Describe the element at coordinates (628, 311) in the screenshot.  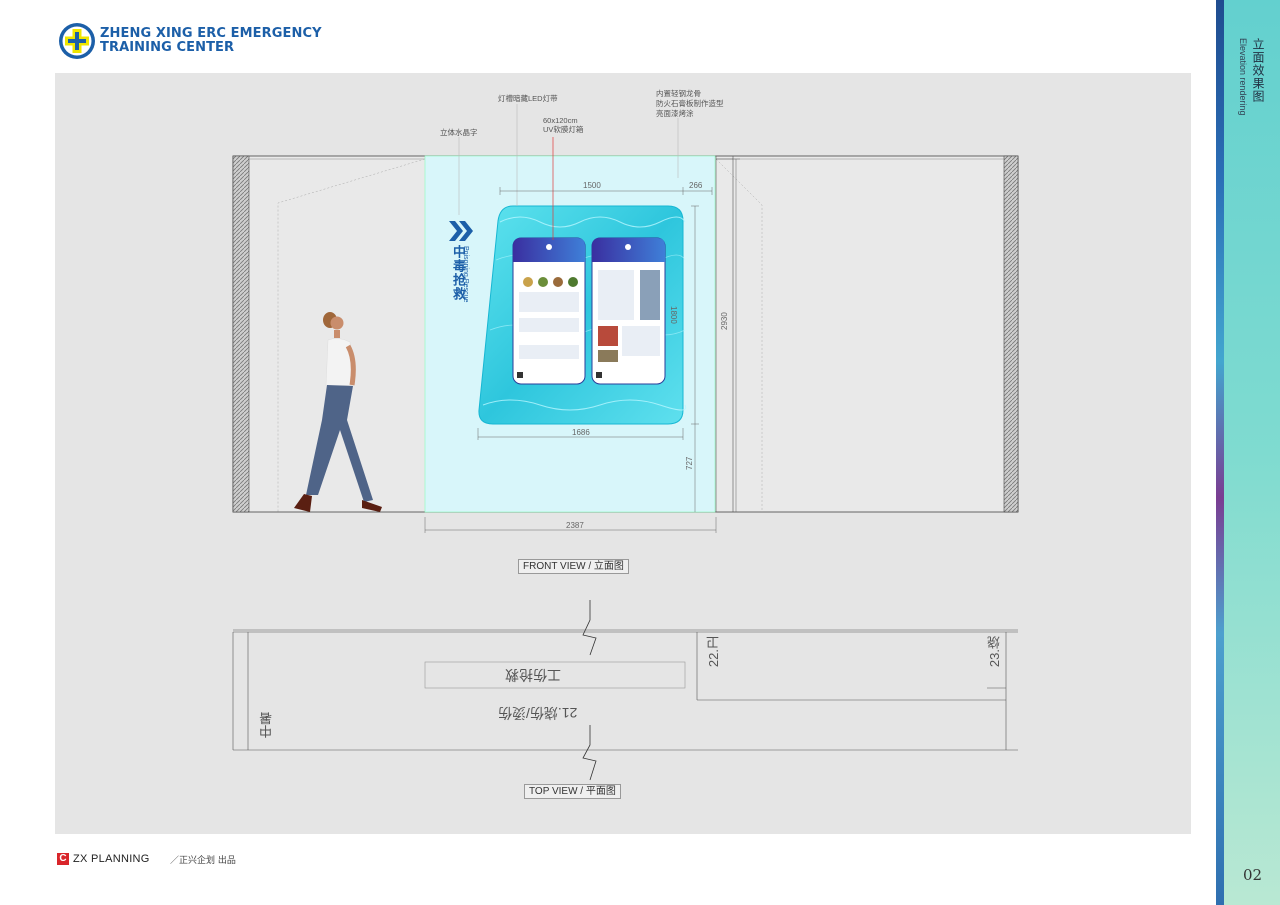
I see `poster-right` at that location.